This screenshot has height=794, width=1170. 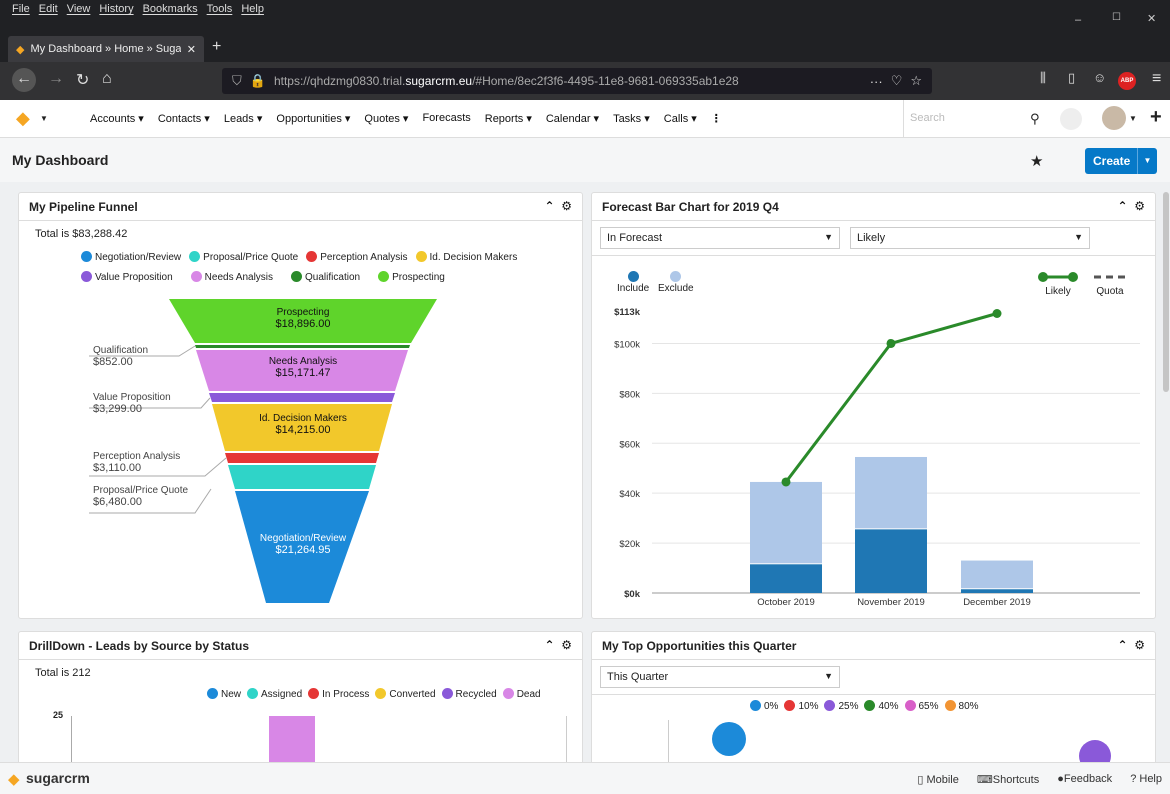 I want to click on nav-module-2: Leads ▾, so click(x=243, y=118).